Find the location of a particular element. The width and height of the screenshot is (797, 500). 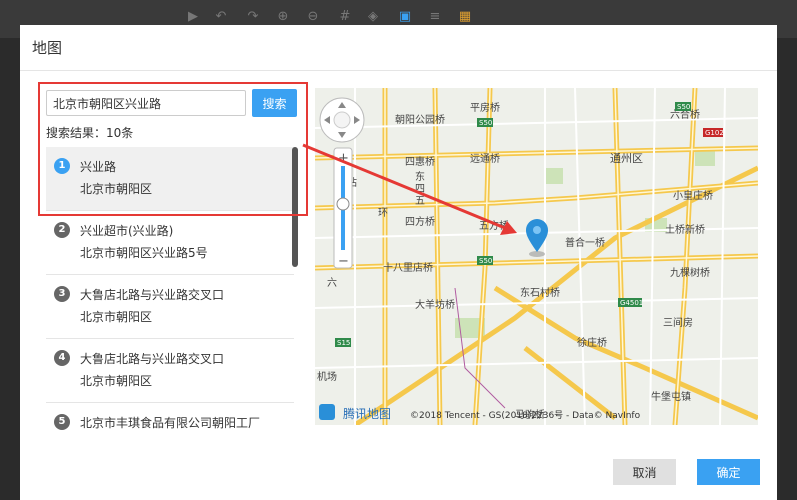

map-label: 徐庄桥 is located at coordinates (592, 342).